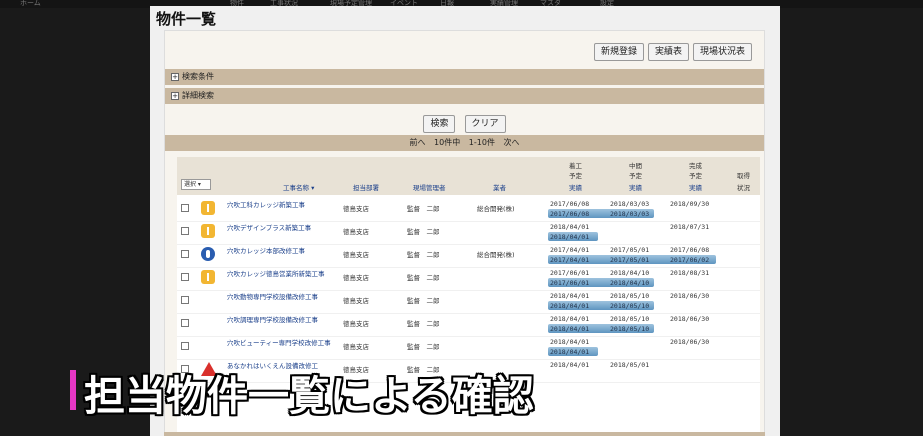 This screenshot has height=436, width=923. What do you see at coordinates (499, 187) in the screenshot?
I see `col-contractor: 業者` at bounding box center [499, 187].